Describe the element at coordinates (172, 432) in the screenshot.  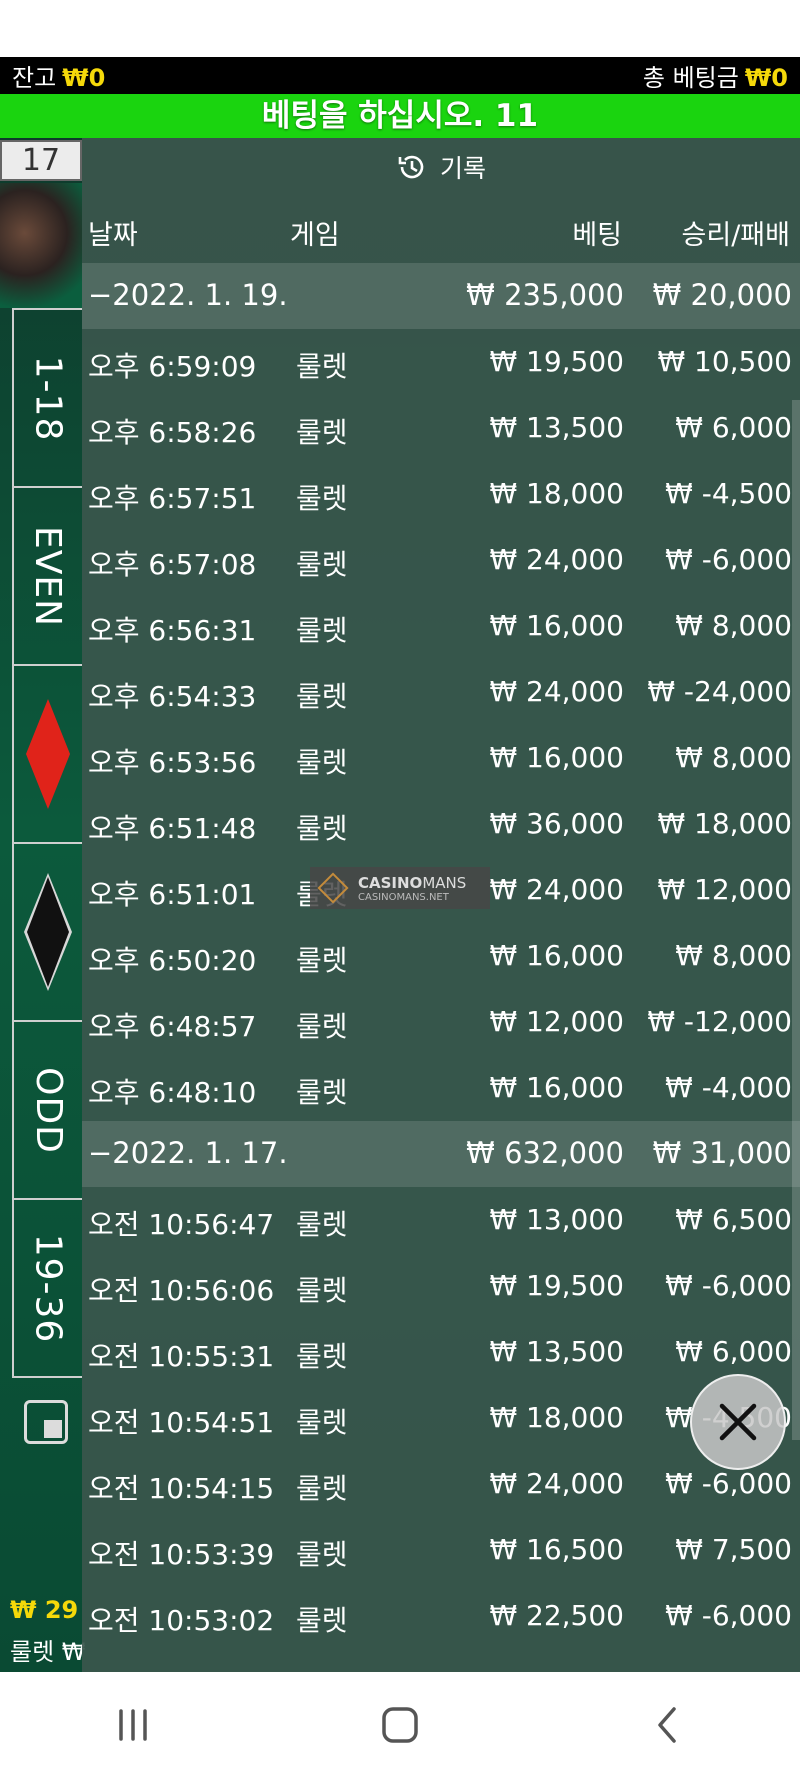
I see `row-time: 오후 6:58:26` at that location.